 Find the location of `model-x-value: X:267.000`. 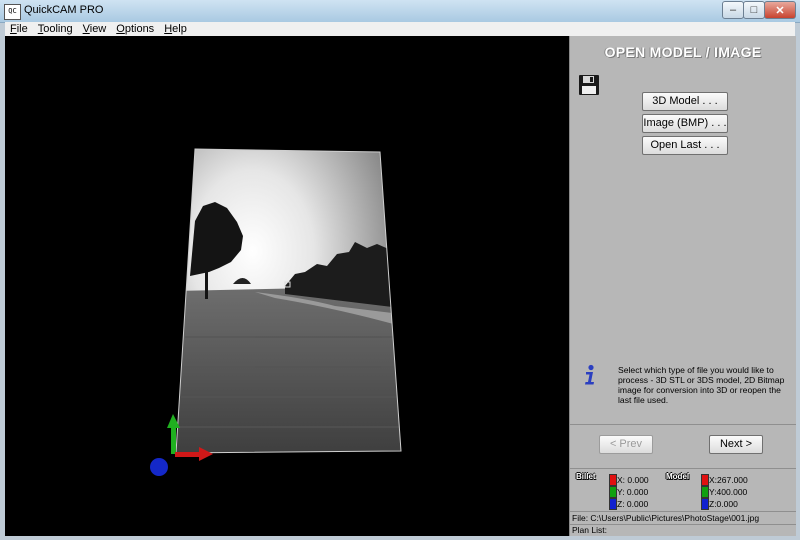

model-x-value: X:267.000 is located at coordinates (728, 480).